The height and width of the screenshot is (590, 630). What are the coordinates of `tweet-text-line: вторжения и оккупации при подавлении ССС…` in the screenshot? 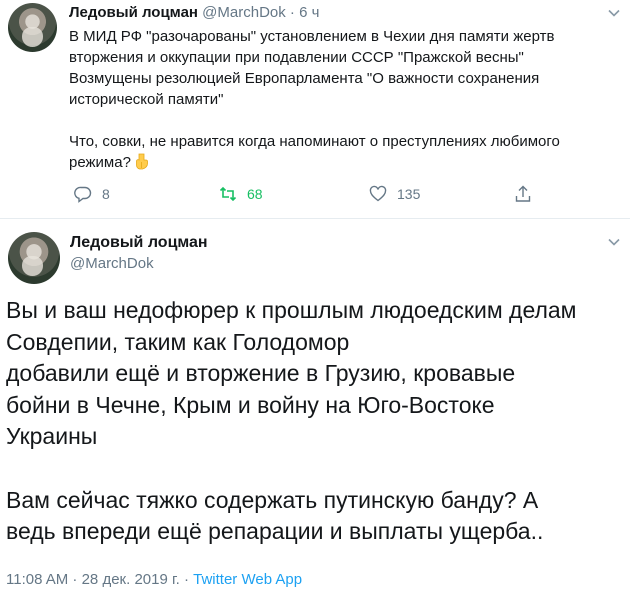 It's located at (296, 57).